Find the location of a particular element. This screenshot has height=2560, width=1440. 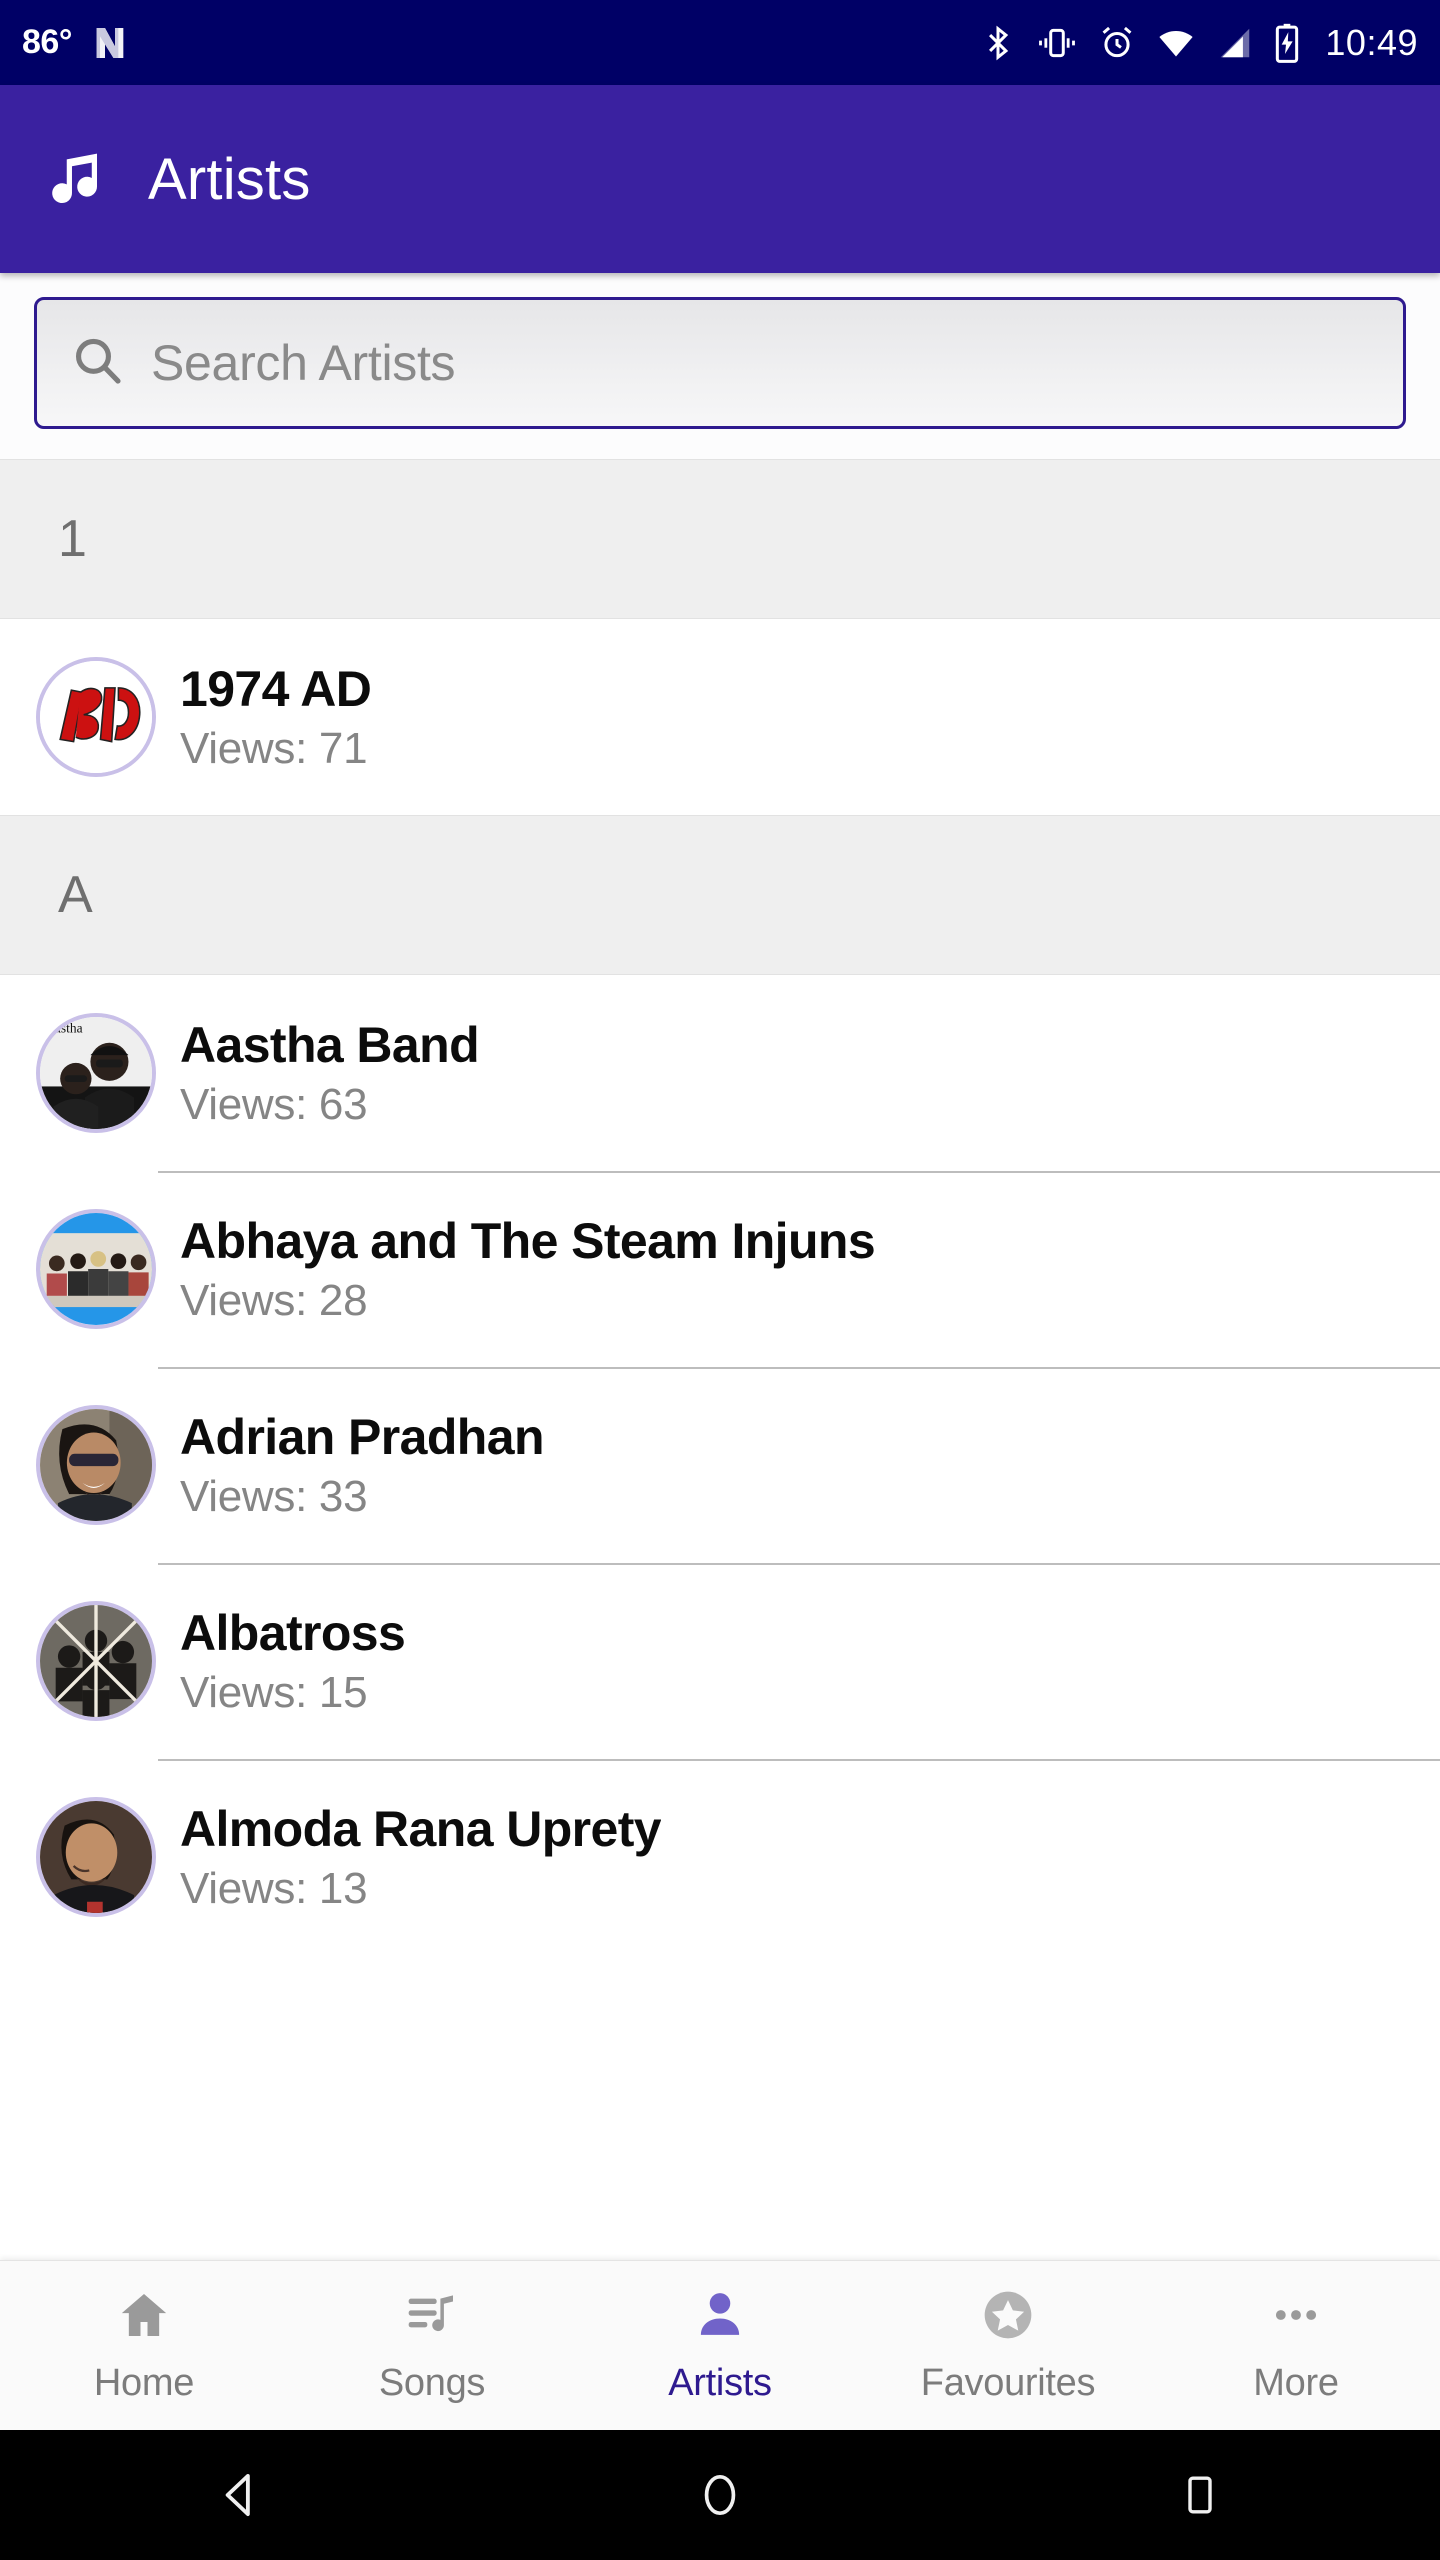

list-item-text: Almoda Rana Uprety Views: 13 is located at coordinates (420, 1857).